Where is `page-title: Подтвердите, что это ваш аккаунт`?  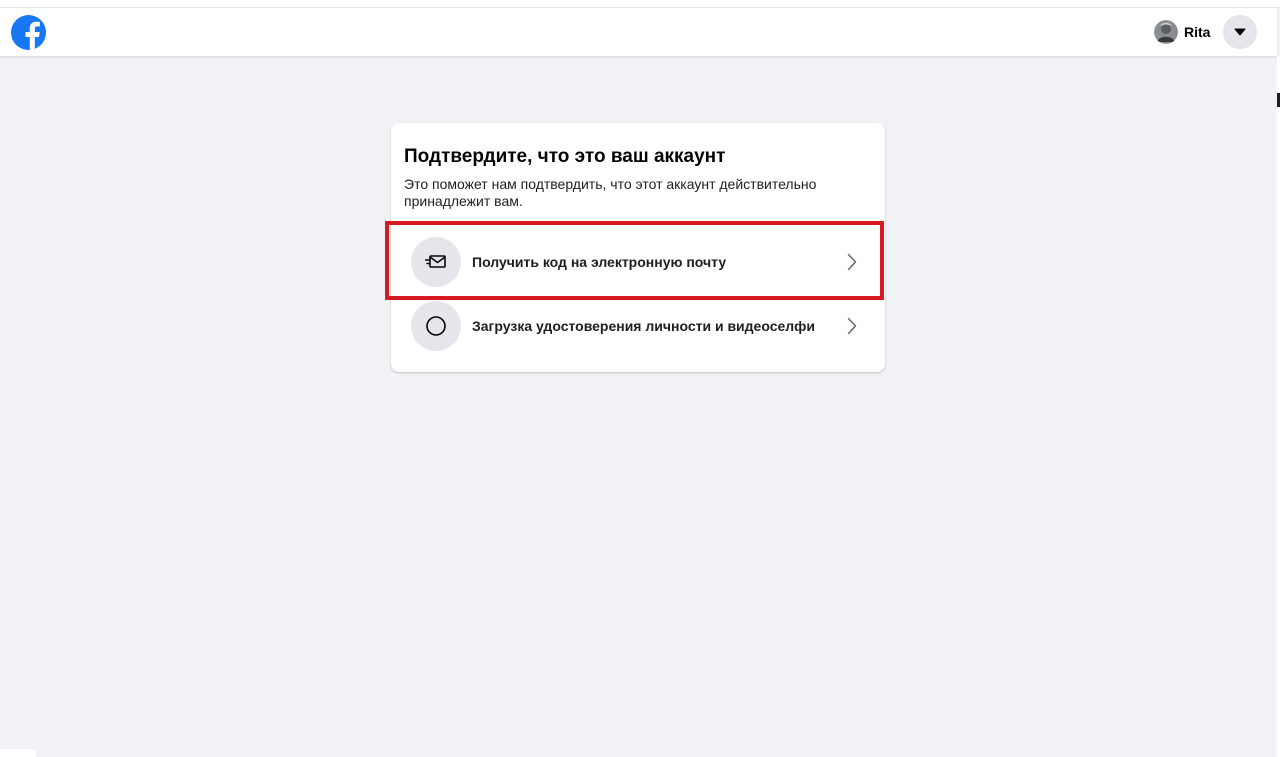 page-title: Подтвердите, что это ваш аккаунт is located at coordinates (565, 156).